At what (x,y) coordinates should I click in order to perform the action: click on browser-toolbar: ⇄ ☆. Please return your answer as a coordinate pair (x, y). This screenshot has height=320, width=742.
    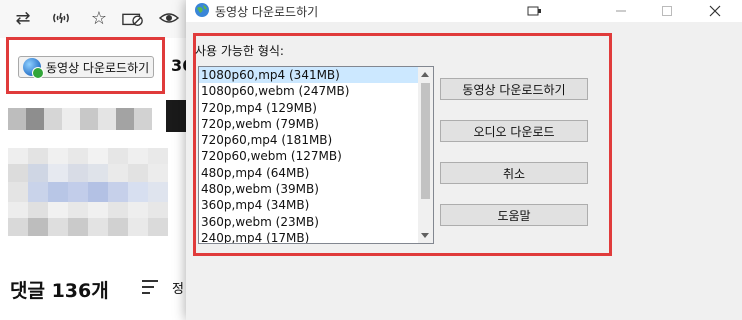
    Looking at the image, I should click on (95, 19).